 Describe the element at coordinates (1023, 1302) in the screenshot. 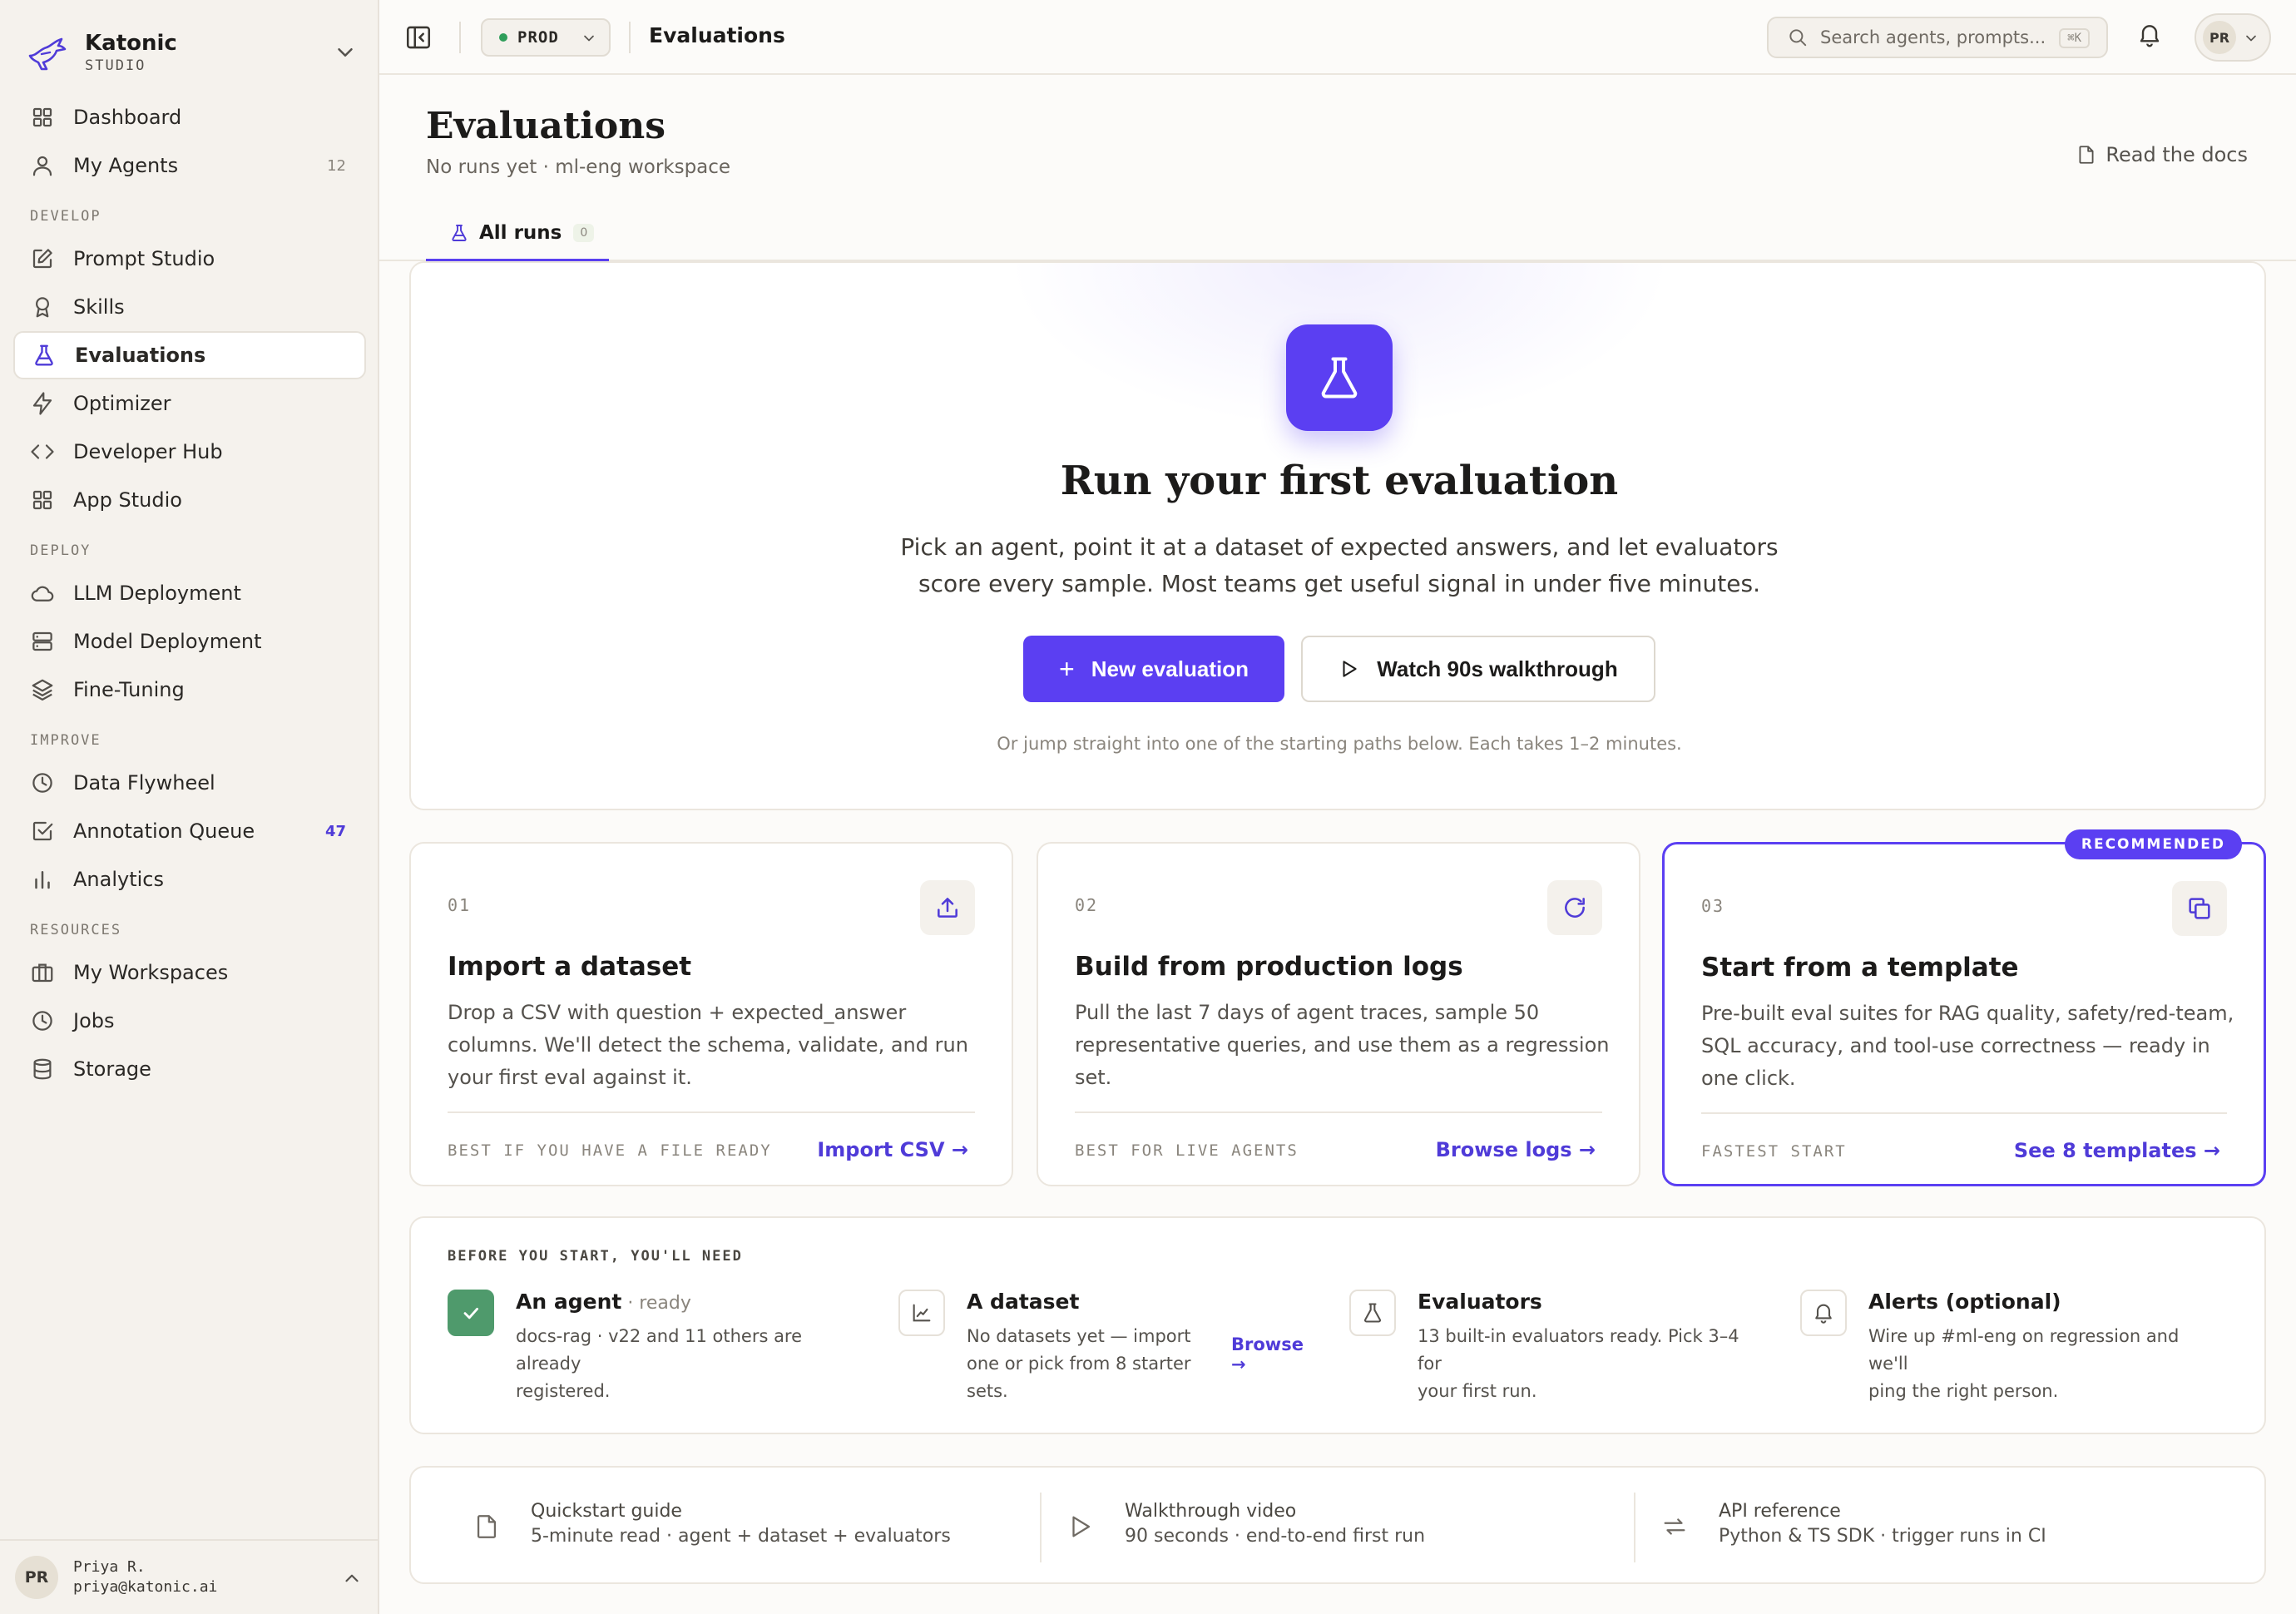

I see `prereq-title: A dataset` at that location.